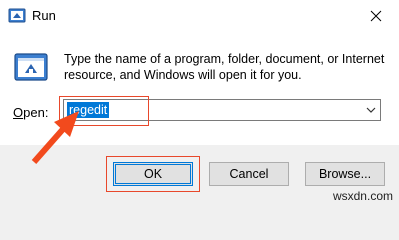  What do you see at coordinates (18, 112) in the screenshot?
I see `open-label-accel: O` at bounding box center [18, 112].